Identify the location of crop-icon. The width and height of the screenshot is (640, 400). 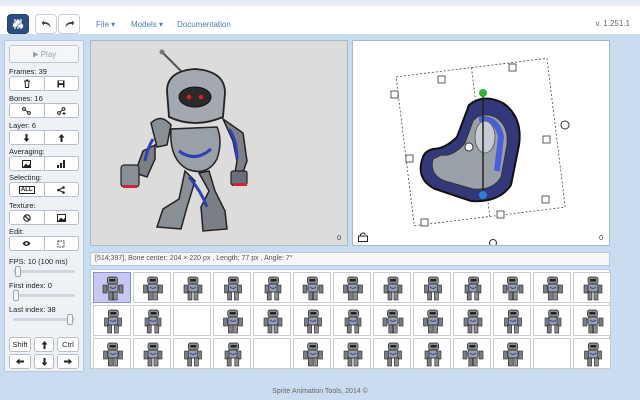
(61, 243).